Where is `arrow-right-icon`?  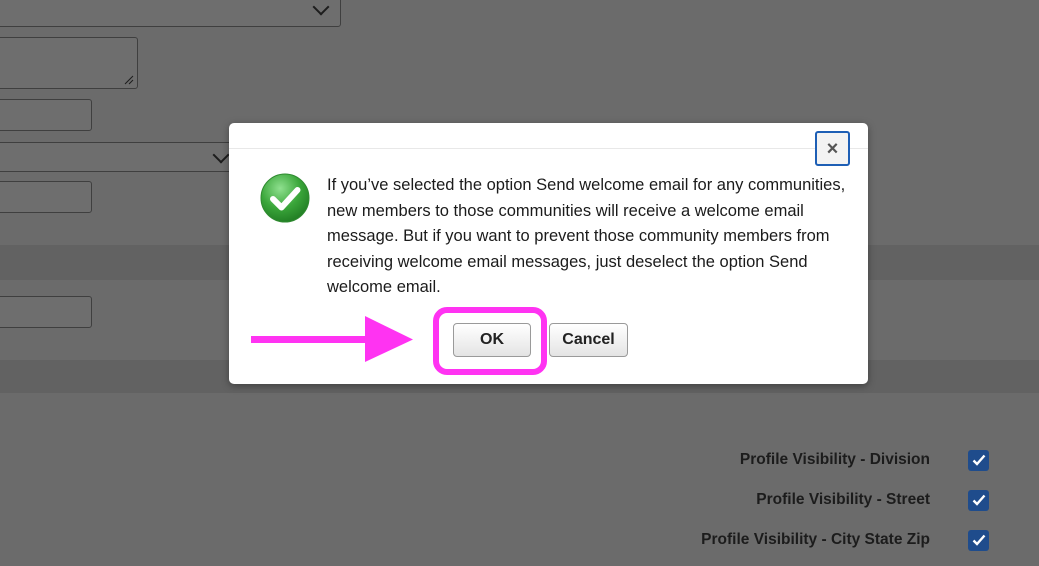
arrow-right-icon is located at coordinates (332, 339).